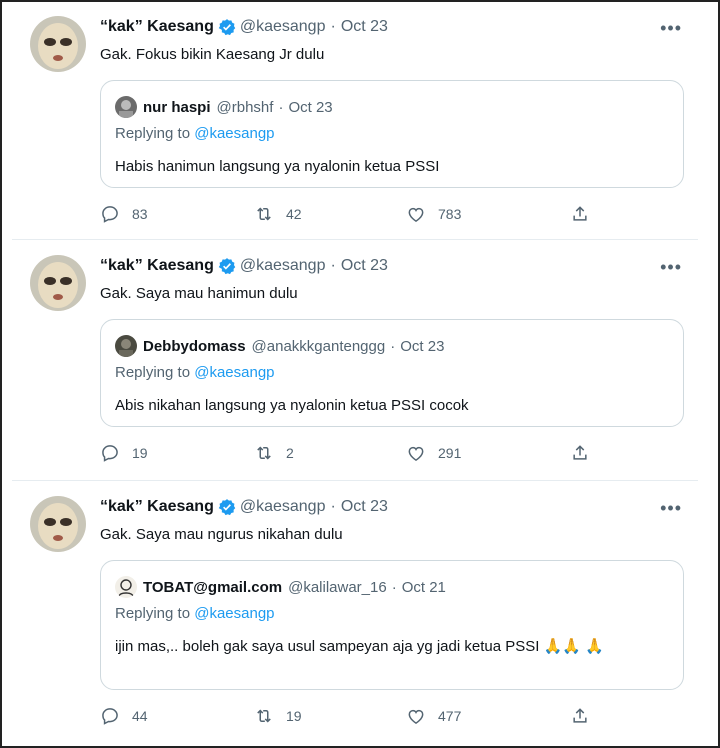 The width and height of the screenshot is (720, 748). What do you see at coordinates (433, 214) in the screenshot?
I see `like-button: 783` at bounding box center [433, 214].